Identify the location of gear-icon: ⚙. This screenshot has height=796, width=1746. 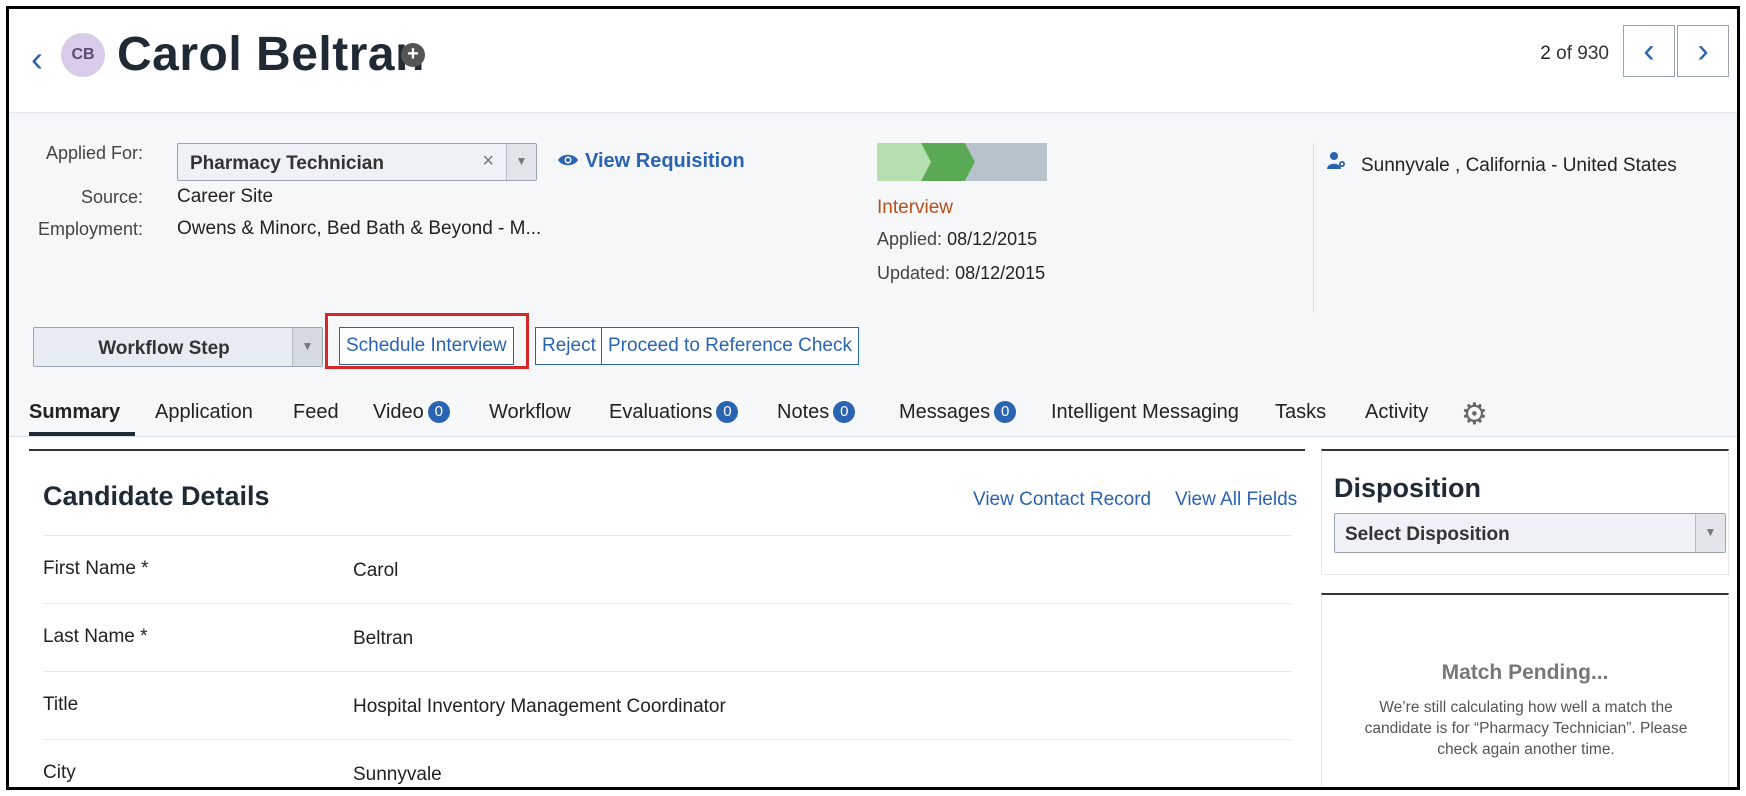
(1474, 414).